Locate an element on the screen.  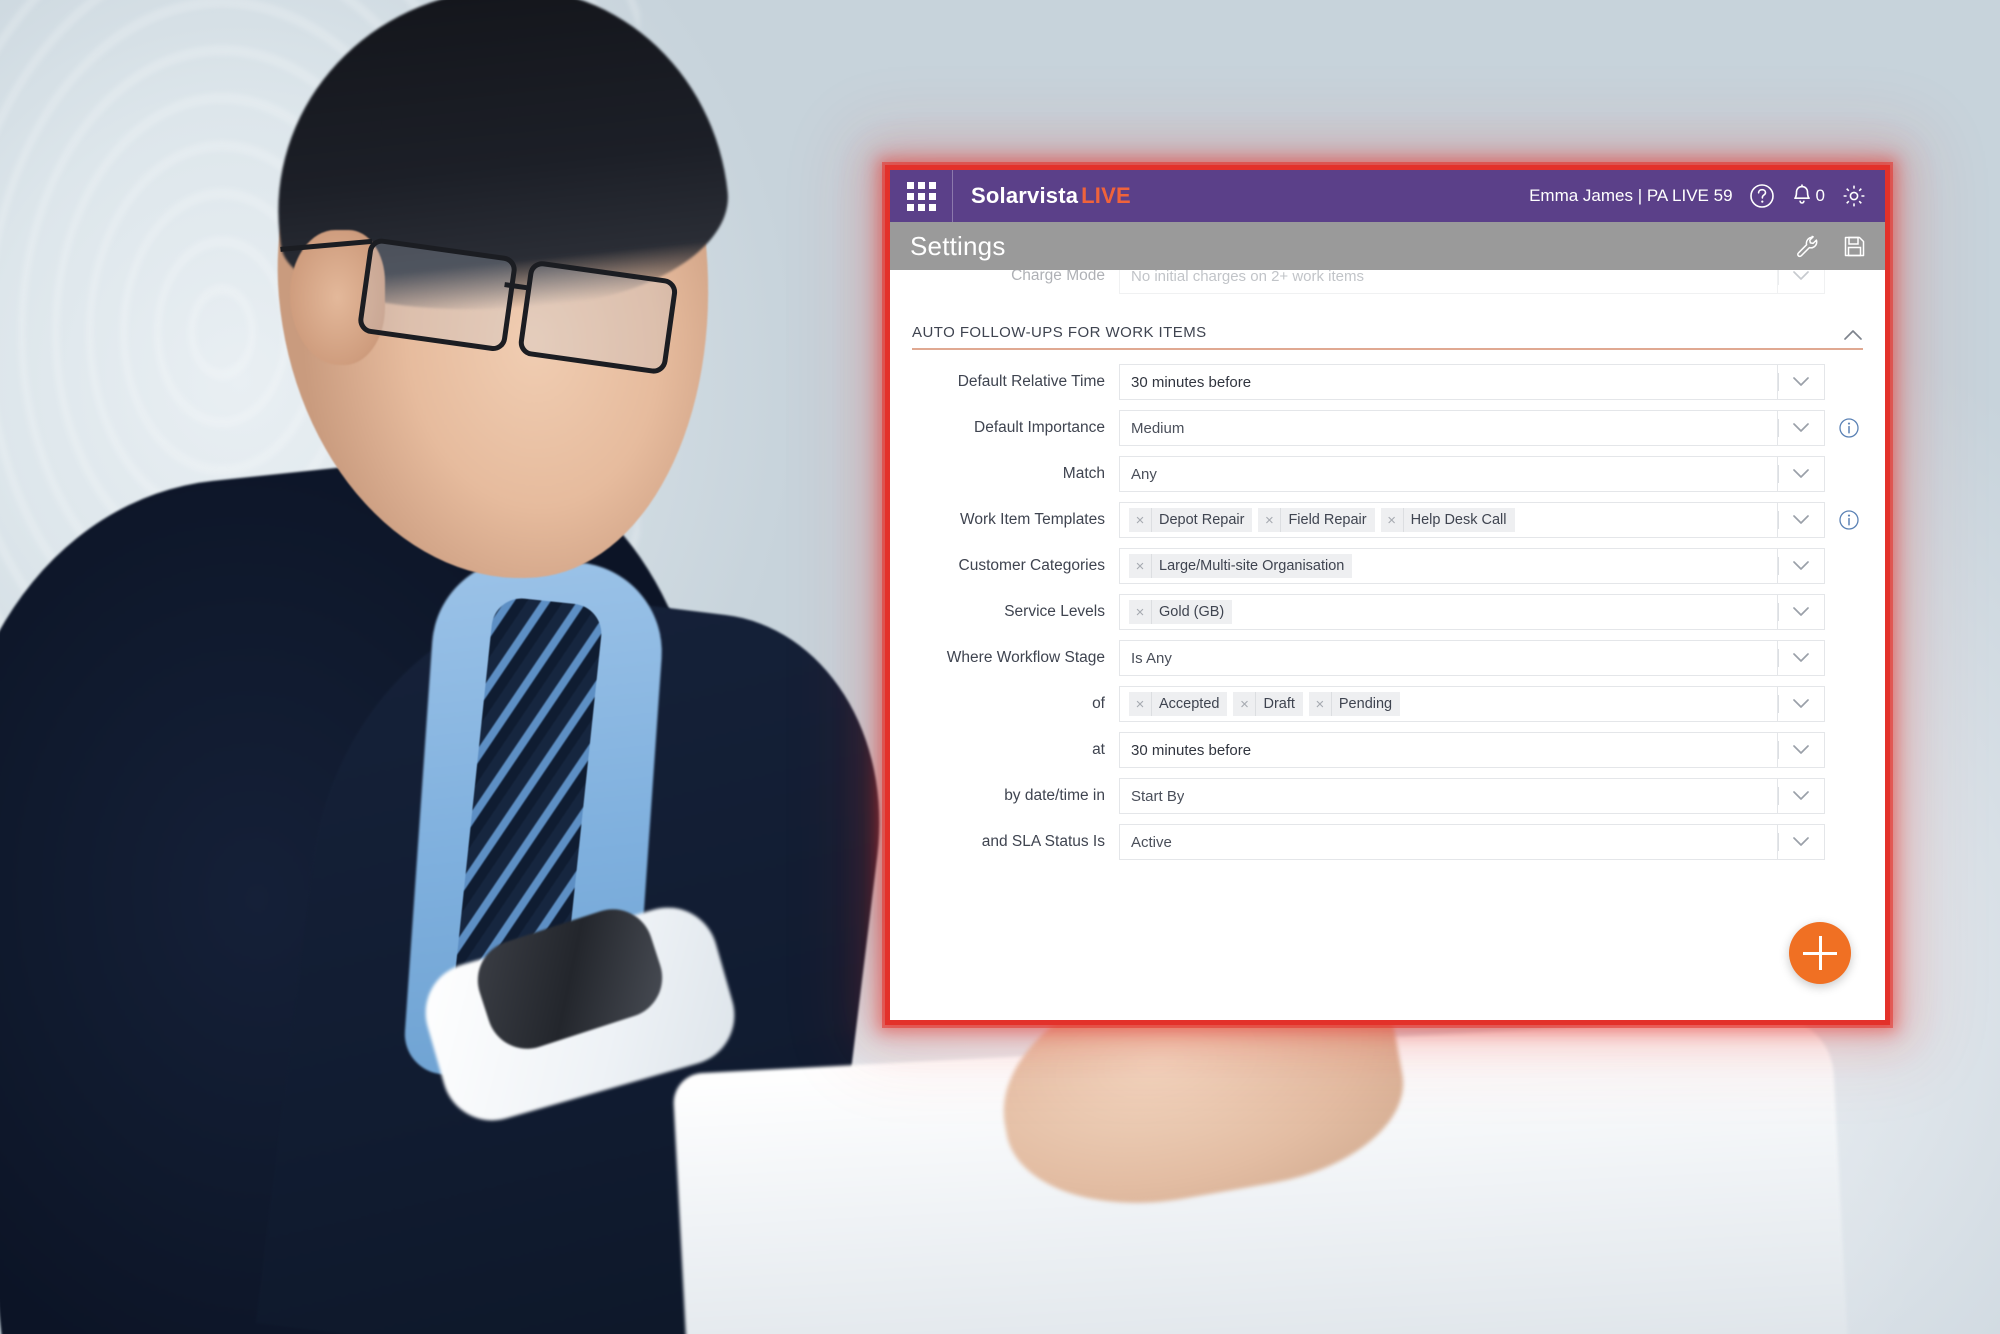
notification-count: 0 is located at coordinates (1820, 195).